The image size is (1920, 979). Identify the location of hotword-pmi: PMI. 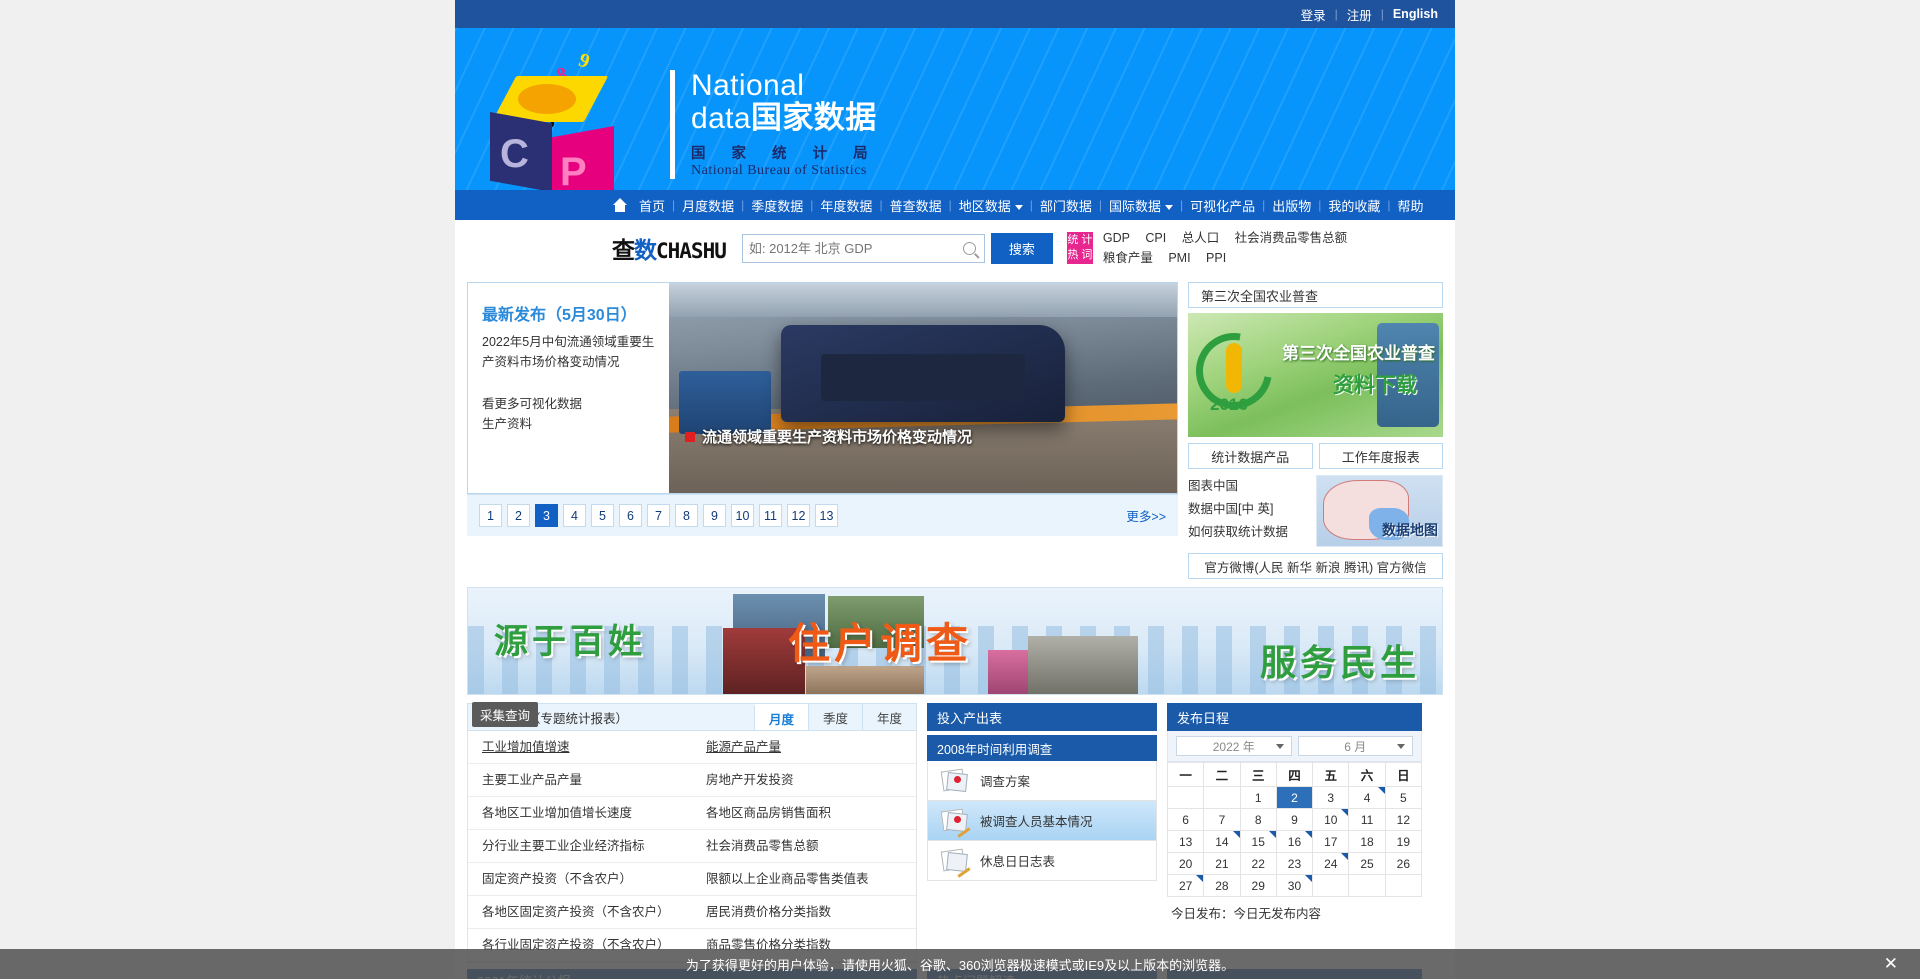
(1179, 258).